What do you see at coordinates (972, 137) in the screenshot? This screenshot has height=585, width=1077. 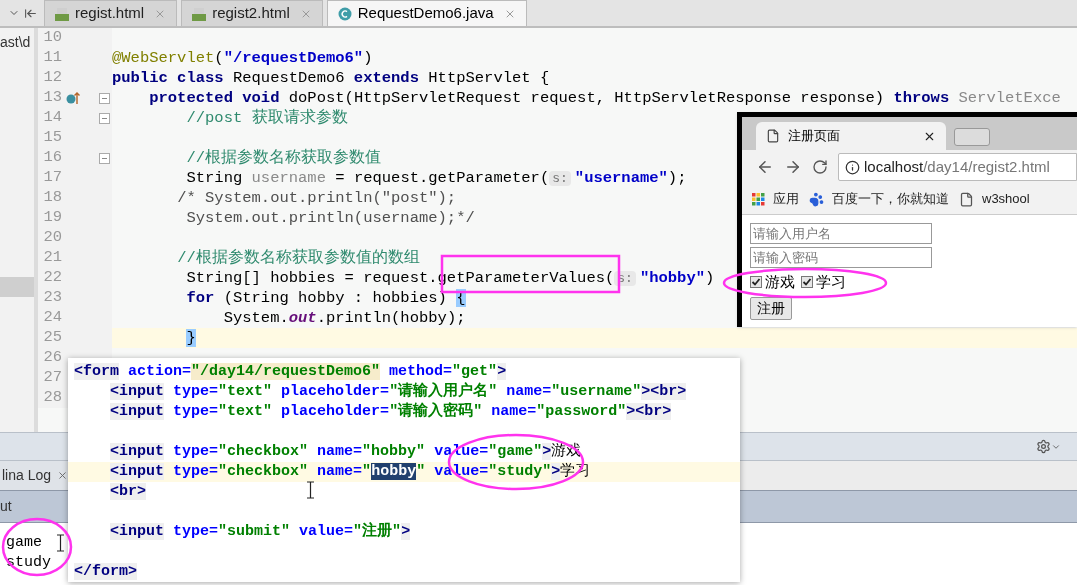 I see `new-tab-button` at bounding box center [972, 137].